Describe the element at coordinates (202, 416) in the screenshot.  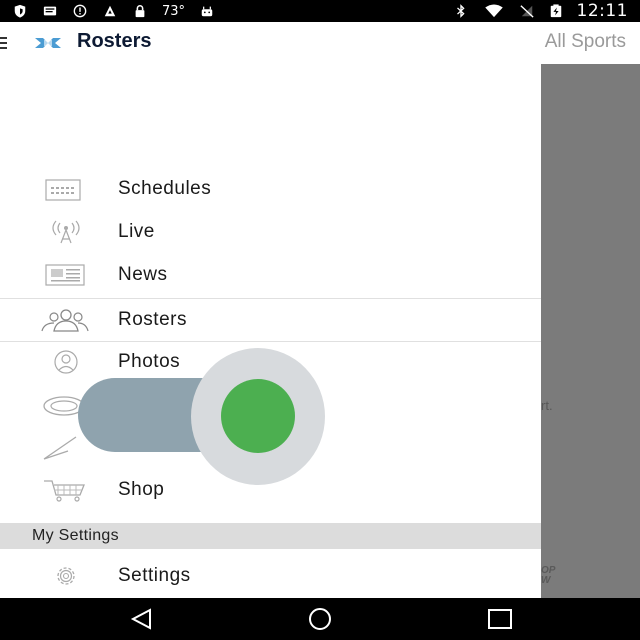
I see `toggle-switch` at that location.